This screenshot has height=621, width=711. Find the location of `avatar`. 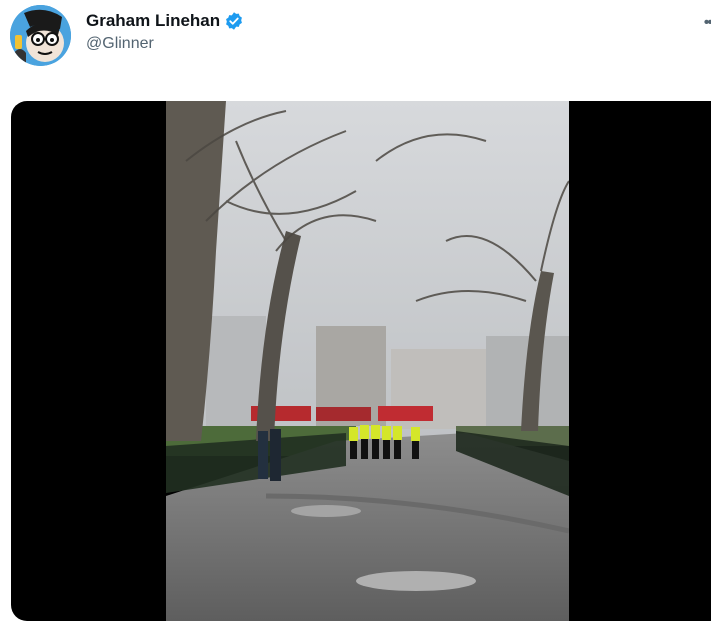

avatar is located at coordinates (40, 35).